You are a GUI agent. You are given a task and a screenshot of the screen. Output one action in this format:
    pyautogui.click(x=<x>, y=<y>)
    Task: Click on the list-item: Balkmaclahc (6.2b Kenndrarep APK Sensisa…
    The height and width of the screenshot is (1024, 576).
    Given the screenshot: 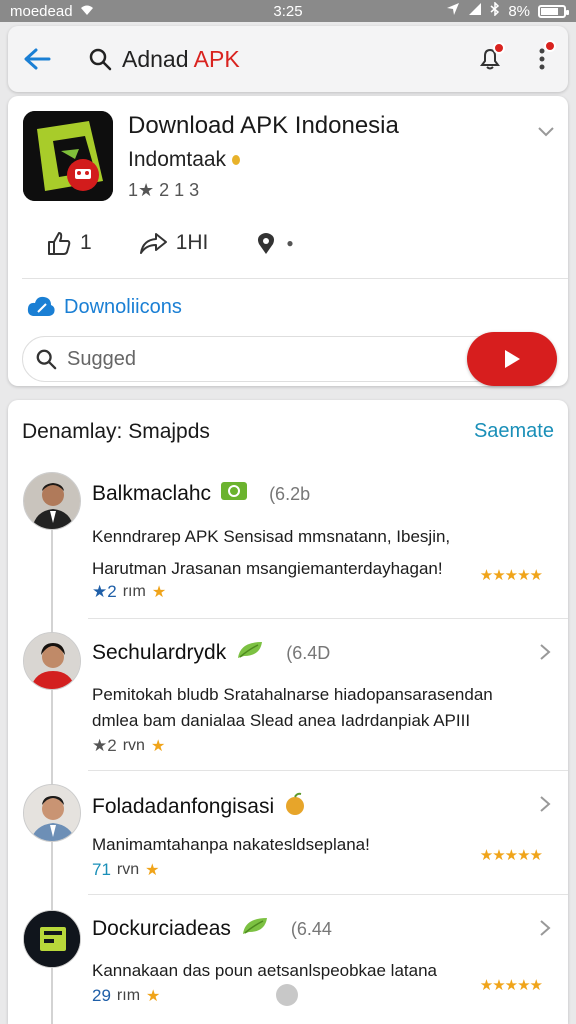 What is the action you would take?
    pyautogui.click(x=288, y=545)
    